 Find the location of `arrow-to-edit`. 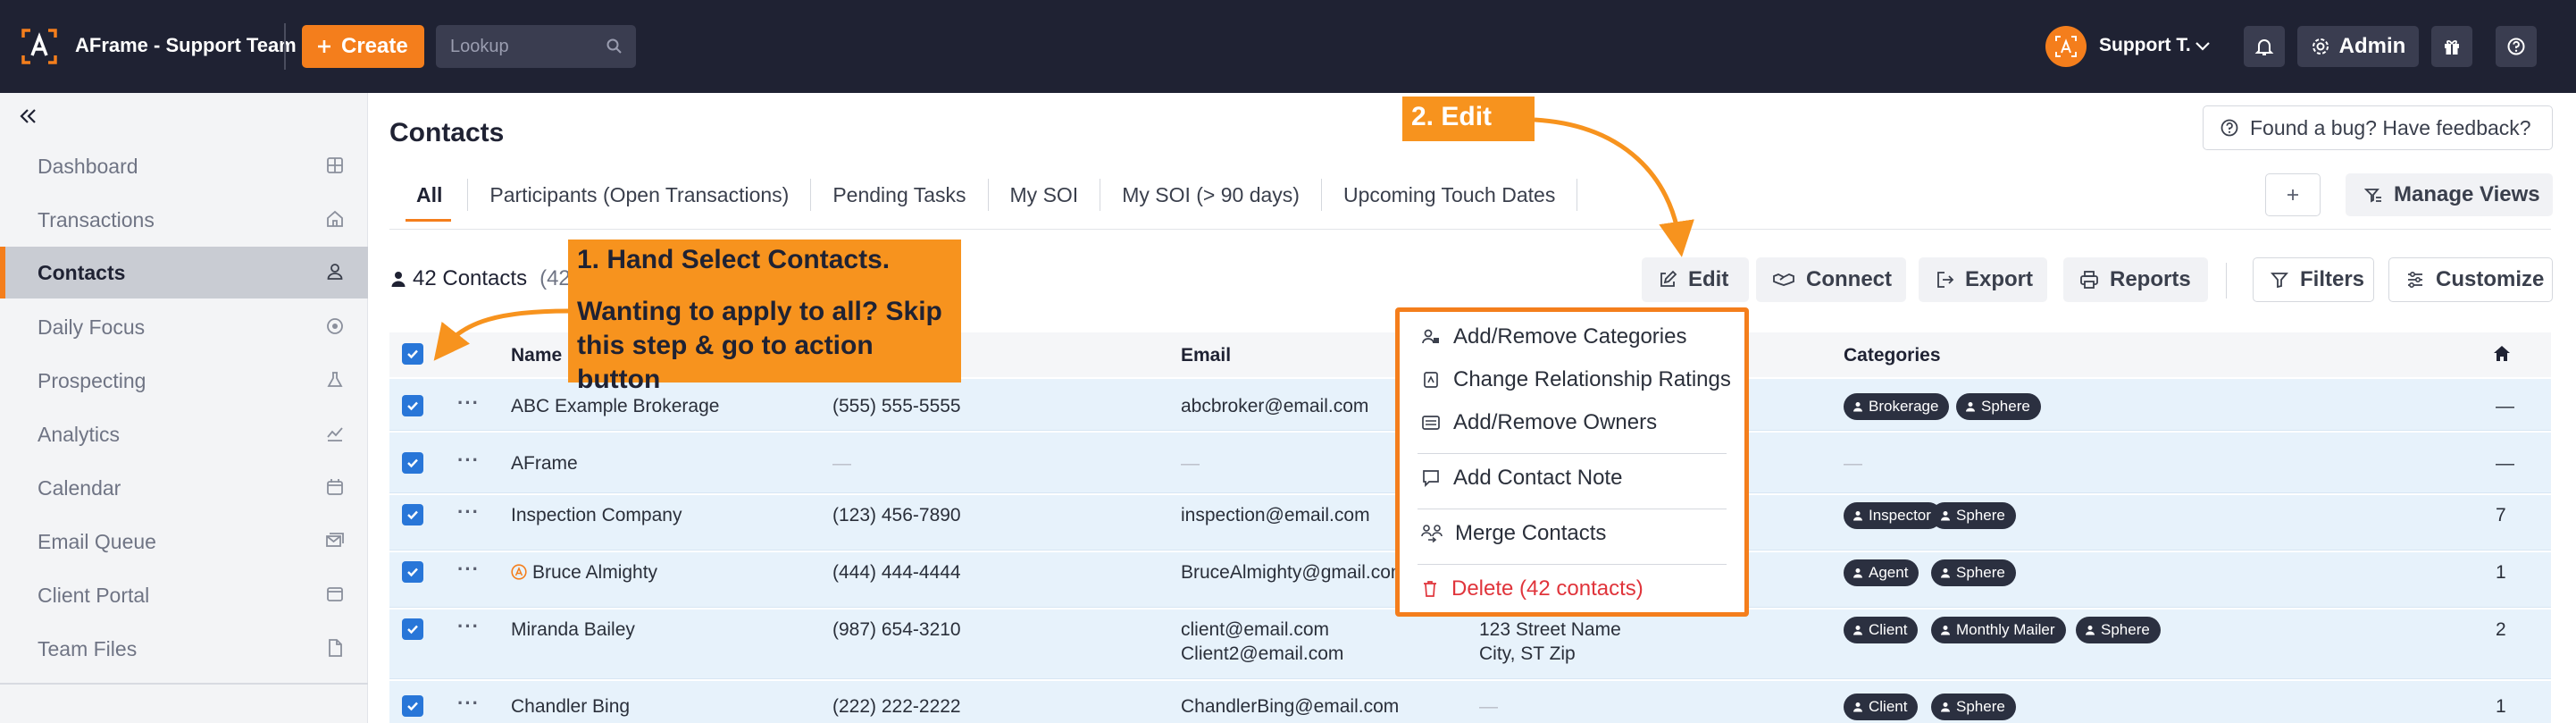

arrow-to-edit is located at coordinates (1614, 187).